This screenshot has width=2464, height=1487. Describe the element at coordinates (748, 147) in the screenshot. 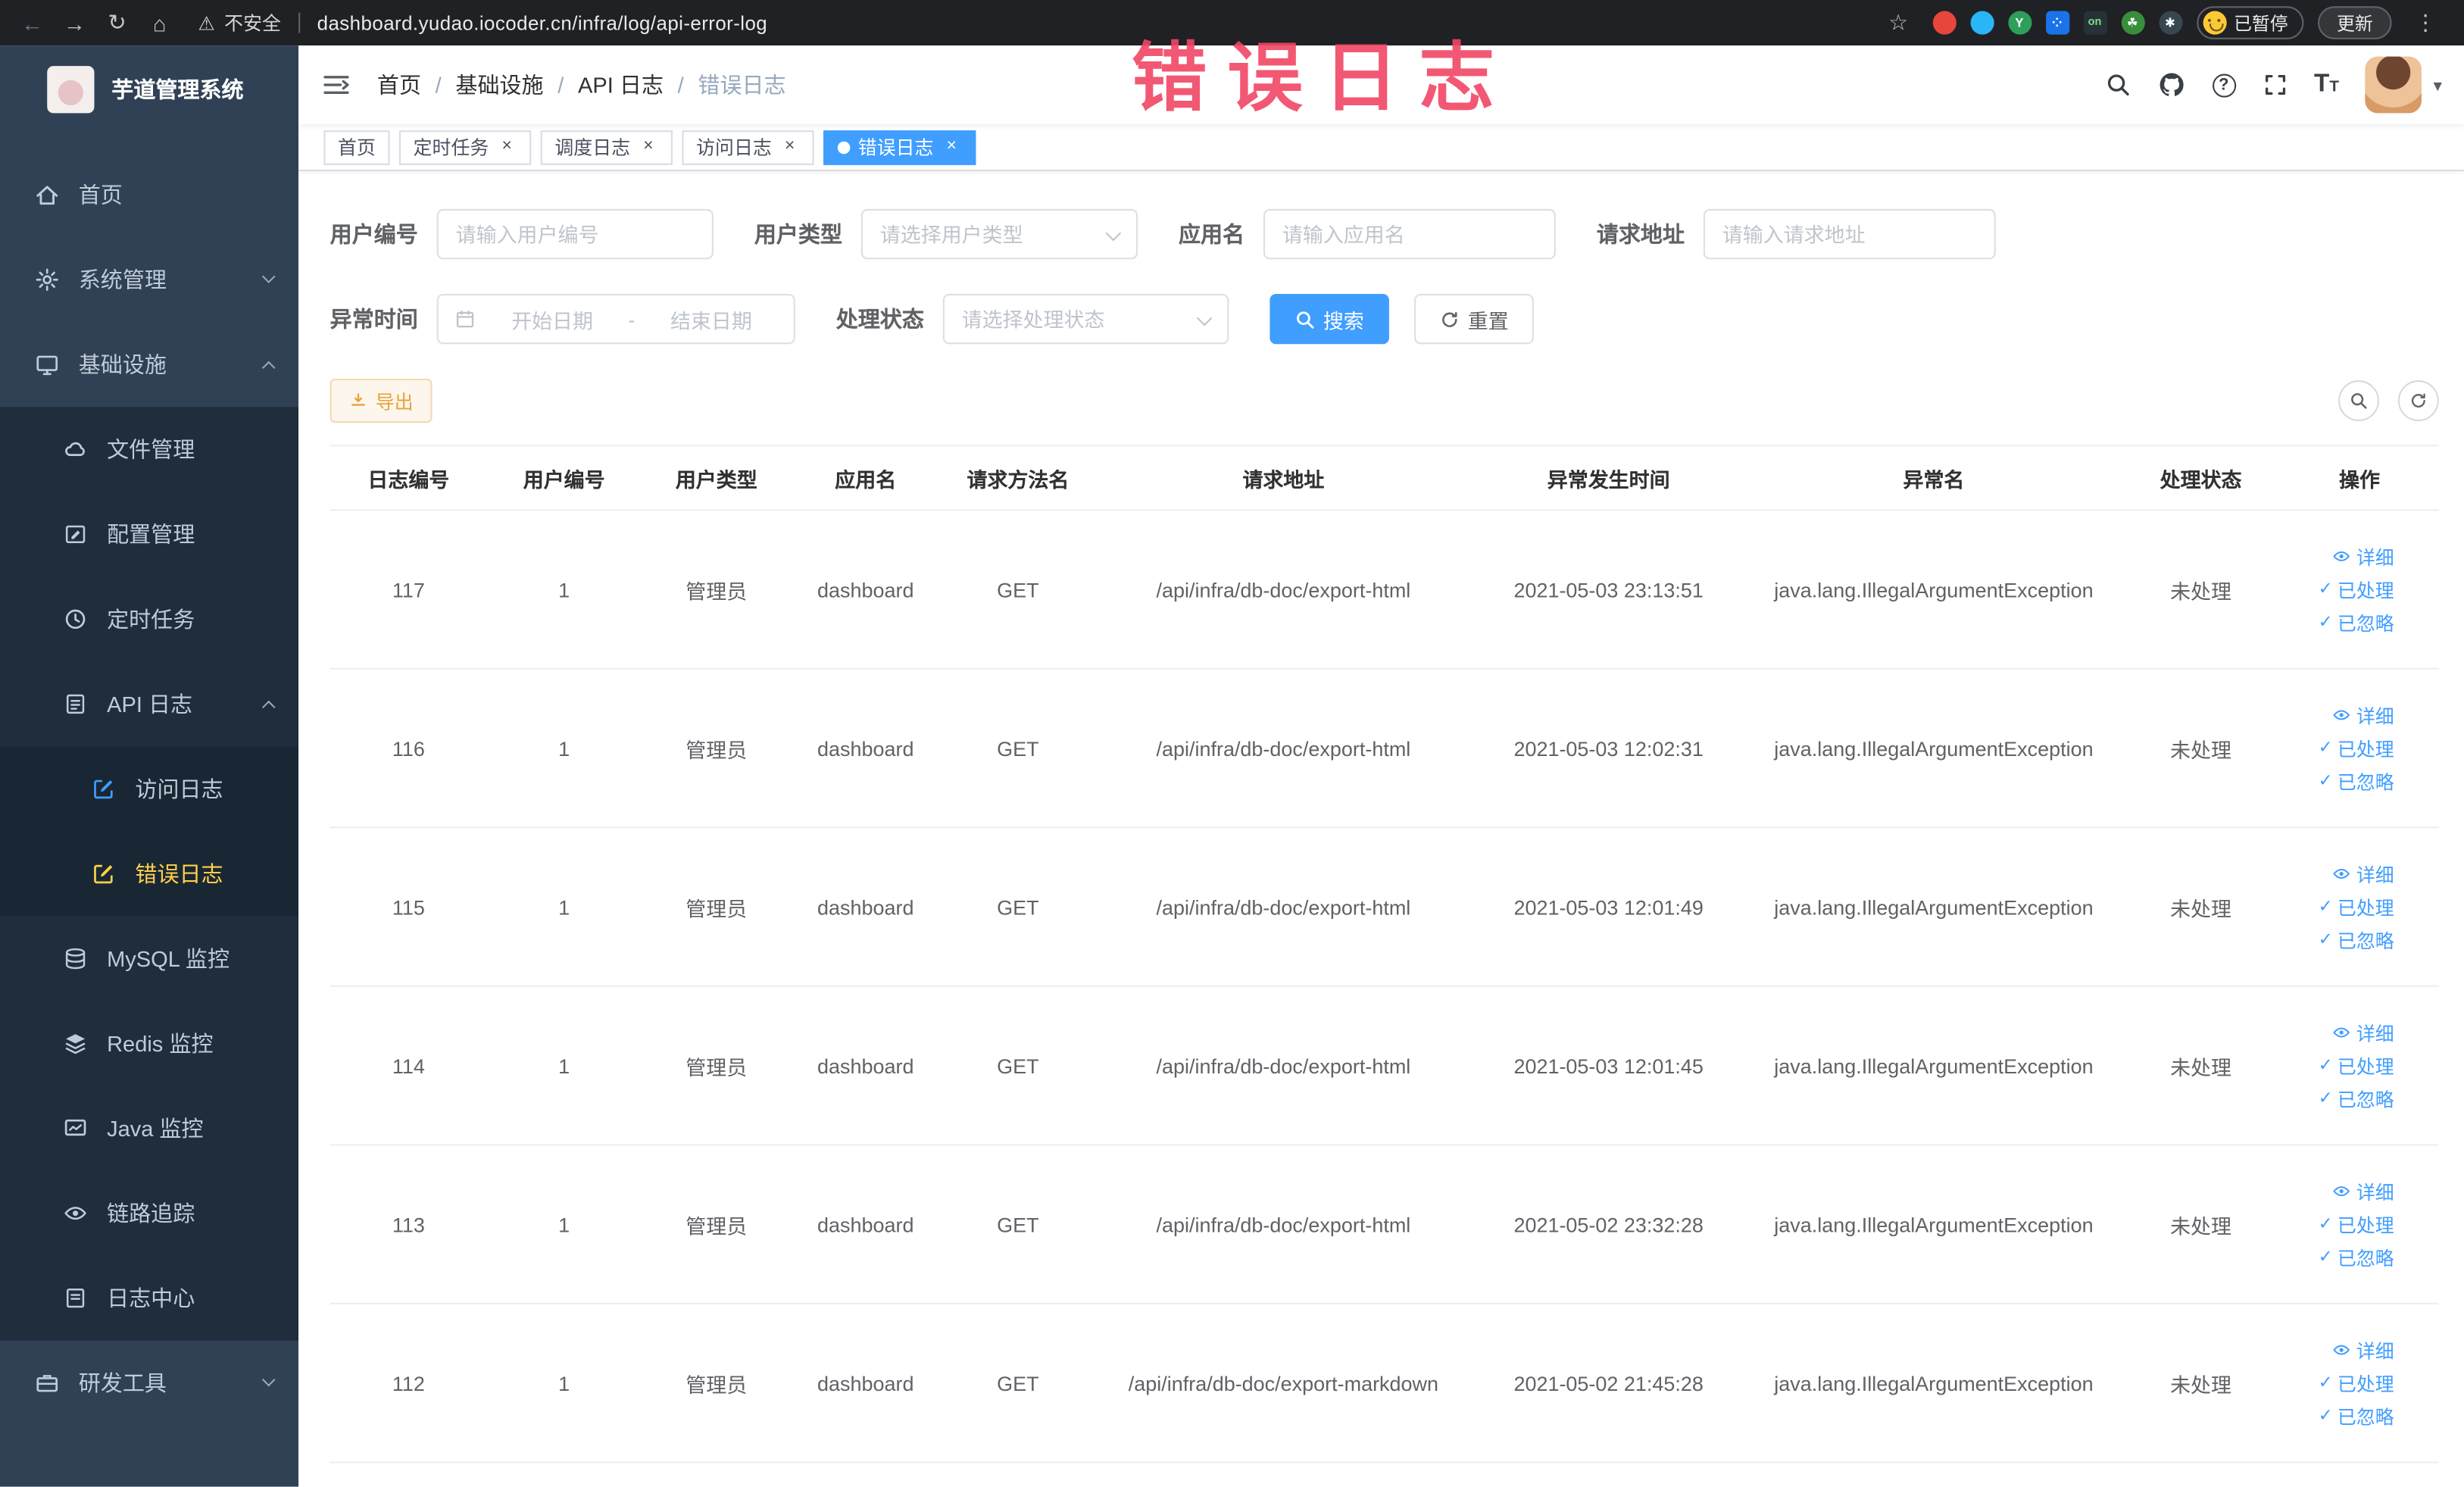

I see `tab-access-log: 访问日志 ×` at that location.